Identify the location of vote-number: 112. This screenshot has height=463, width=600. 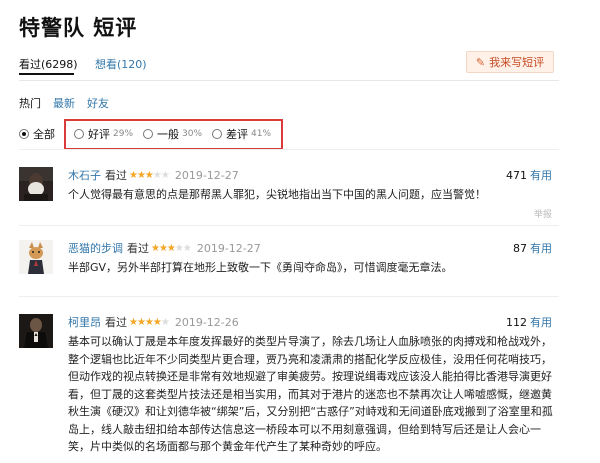
(516, 322).